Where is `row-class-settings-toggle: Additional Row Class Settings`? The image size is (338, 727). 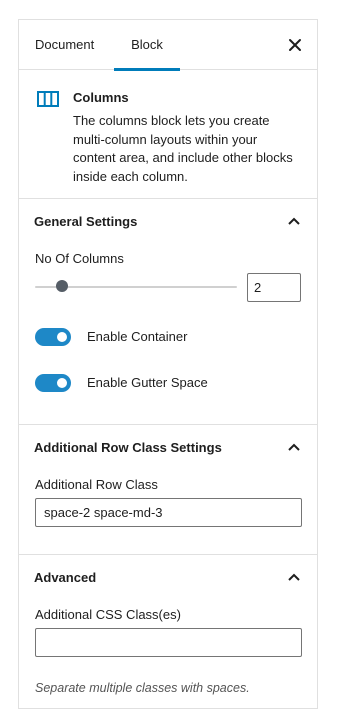
row-class-settings-toggle: Additional Row Class Settings is located at coordinates (128, 447).